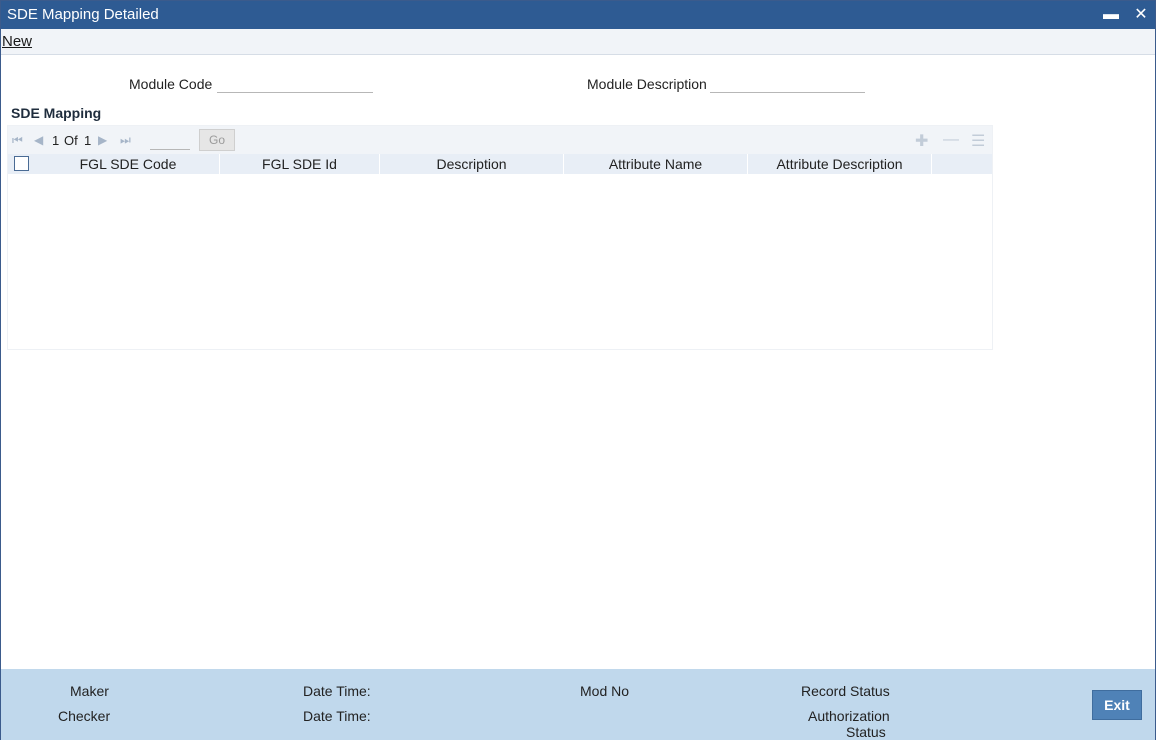  What do you see at coordinates (21, 163) in the screenshot?
I see `select-all-checkbox` at bounding box center [21, 163].